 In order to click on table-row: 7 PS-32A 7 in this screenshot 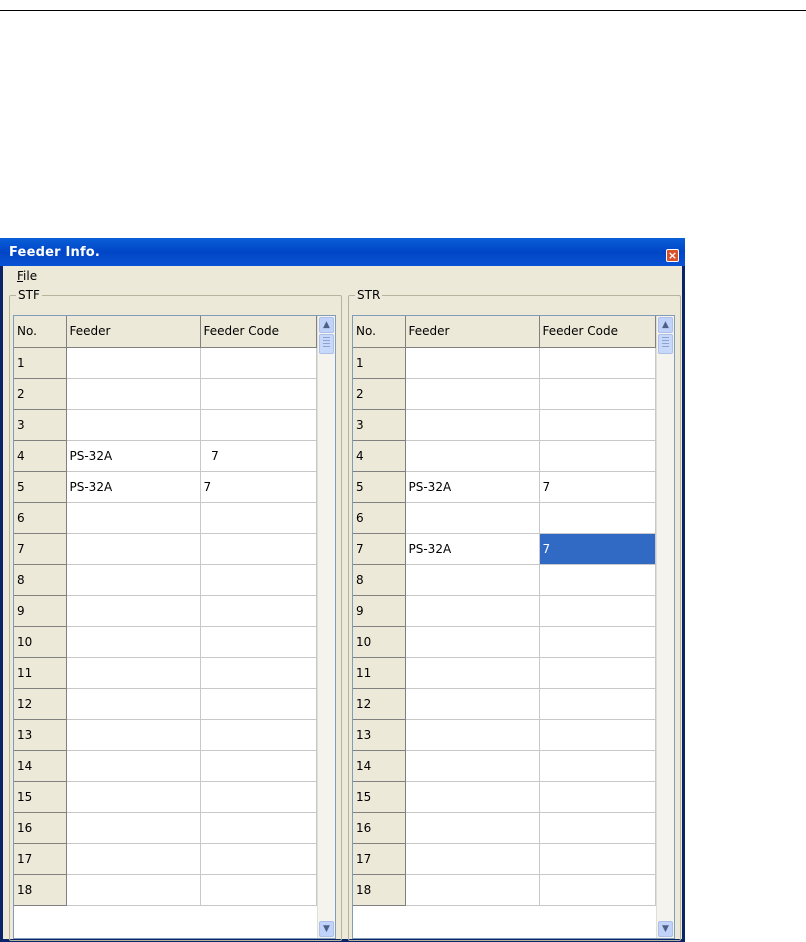, I will do `click(504, 549)`.